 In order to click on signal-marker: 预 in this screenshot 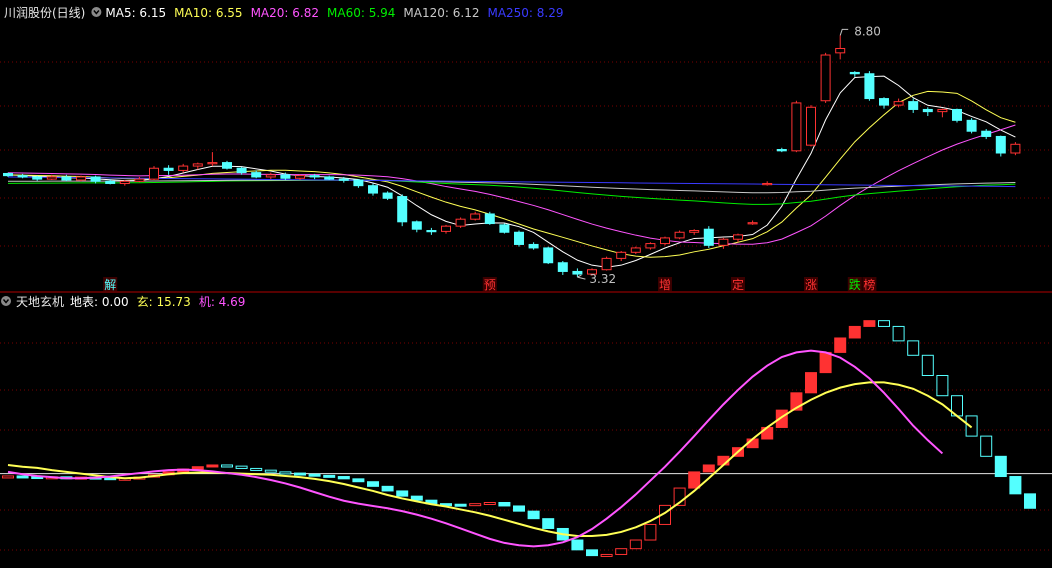, I will do `click(490, 285)`.